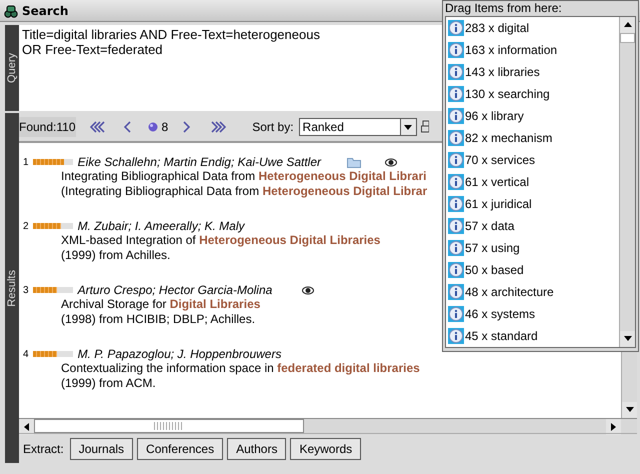 This screenshot has width=640, height=474. What do you see at coordinates (26, 291) in the screenshot?
I see `result-number: 3` at bounding box center [26, 291].